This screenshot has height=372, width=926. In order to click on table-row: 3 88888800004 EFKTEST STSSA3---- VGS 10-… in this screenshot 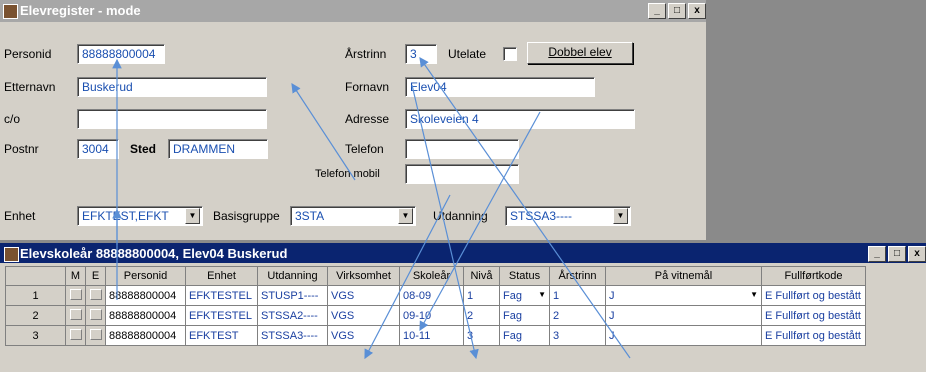, I will do `click(435, 335)`.